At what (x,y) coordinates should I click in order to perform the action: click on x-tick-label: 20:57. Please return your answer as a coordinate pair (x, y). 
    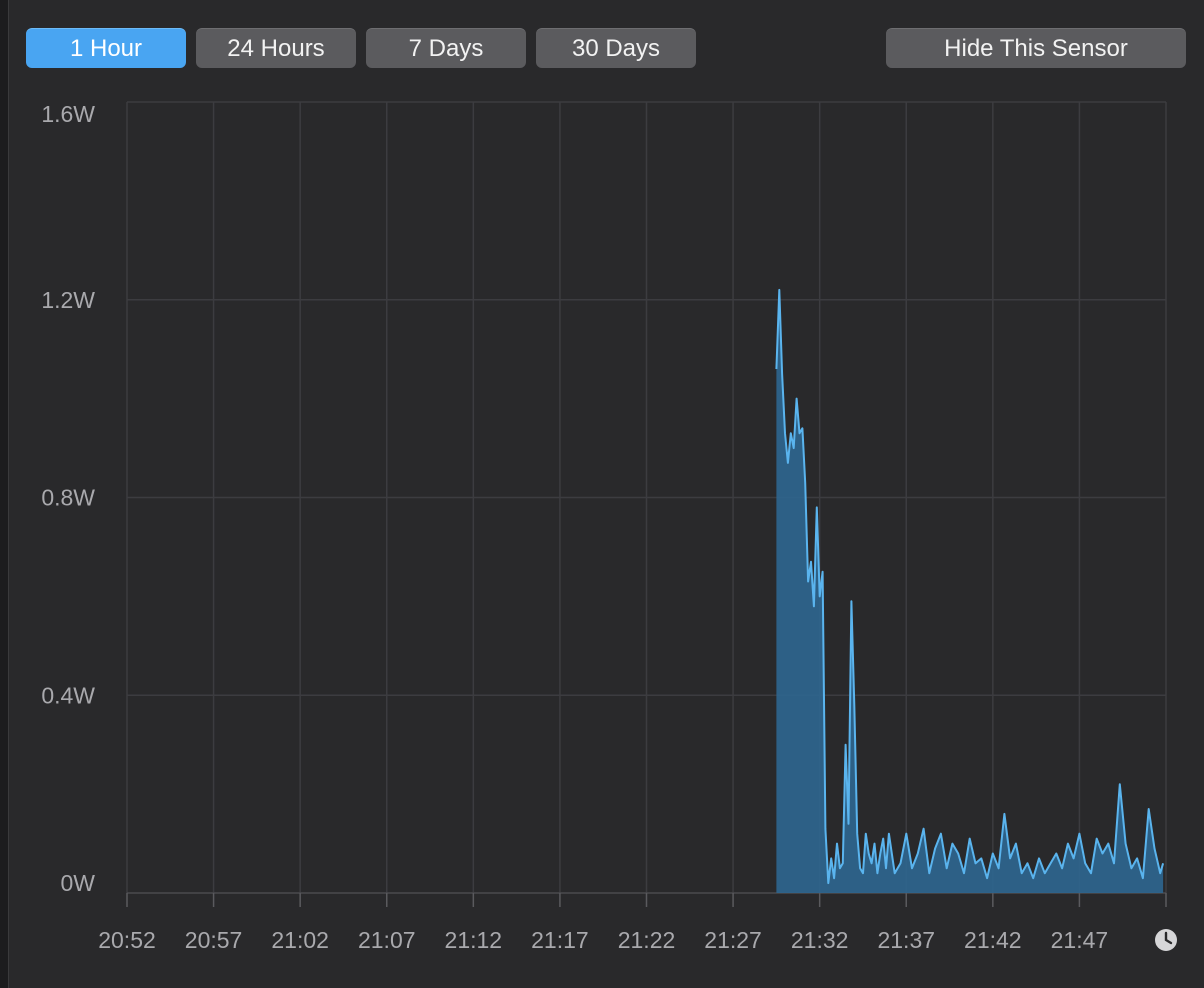
    Looking at the image, I should click on (214, 940).